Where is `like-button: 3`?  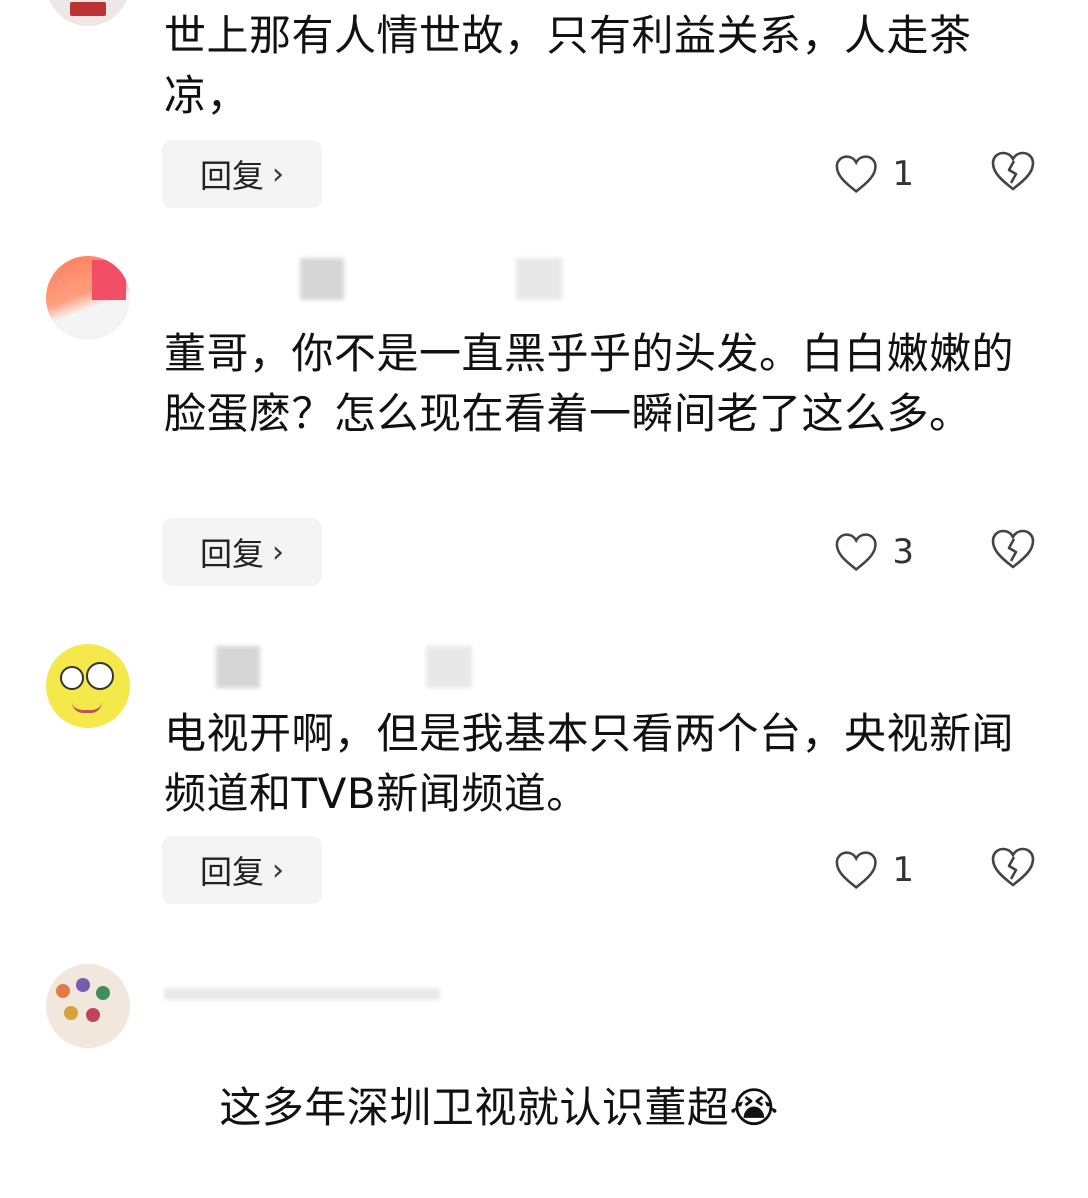 like-button: 3 is located at coordinates (874, 552).